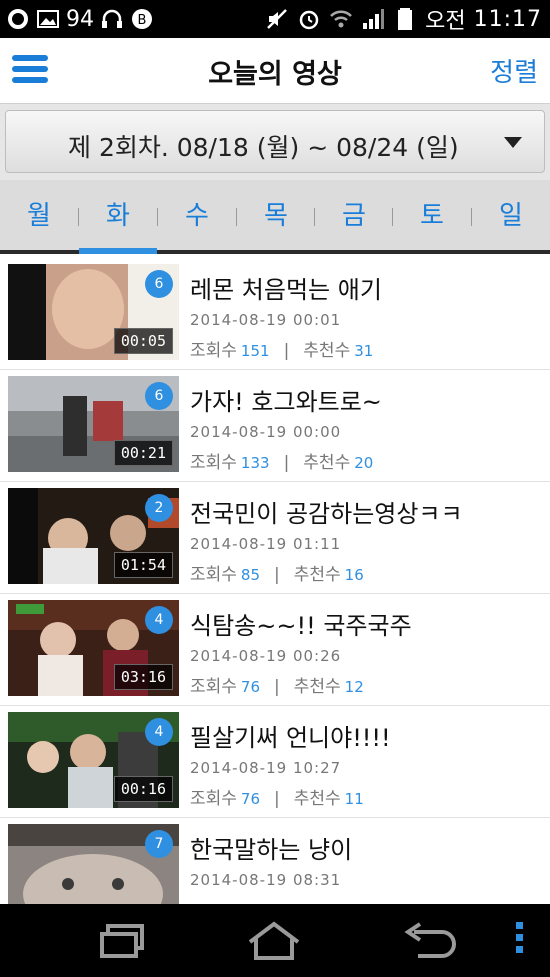 The width and height of the screenshot is (550, 977). I want to click on status-right: 오전 11:17, so click(403, 19).